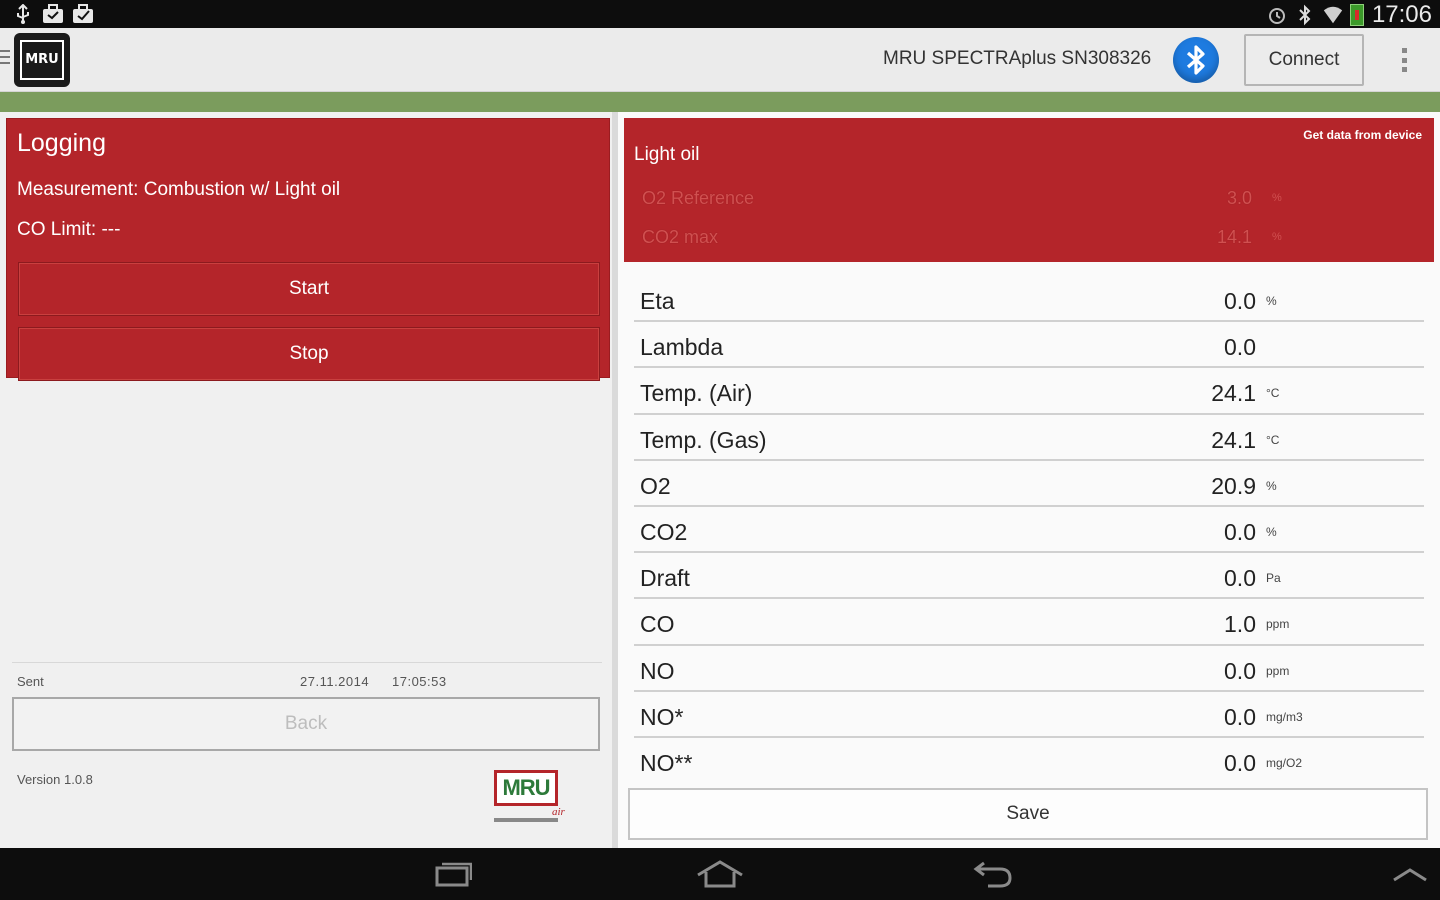 The image size is (1440, 900). What do you see at coordinates (720, 14) in the screenshot?
I see `status-bar: 17:06` at bounding box center [720, 14].